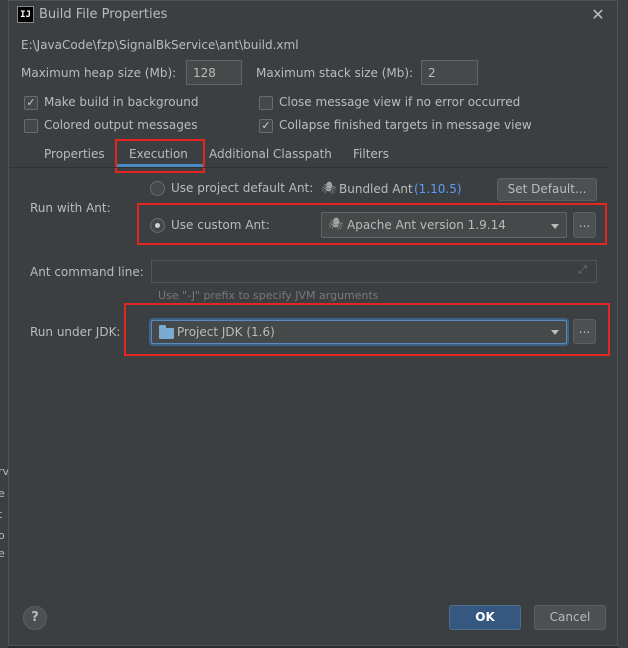  What do you see at coordinates (335, 73) in the screenshot?
I see `stack-size-label: Maximum stack size (Mb):` at bounding box center [335, 73].